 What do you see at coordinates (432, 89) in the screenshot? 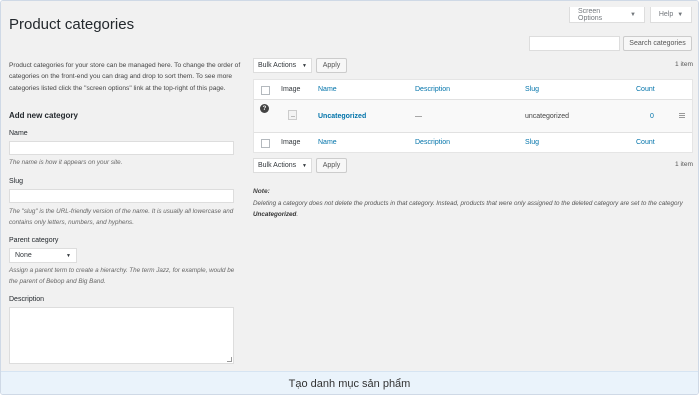
I see `column-description: Description` at bounding box center [432, 89].